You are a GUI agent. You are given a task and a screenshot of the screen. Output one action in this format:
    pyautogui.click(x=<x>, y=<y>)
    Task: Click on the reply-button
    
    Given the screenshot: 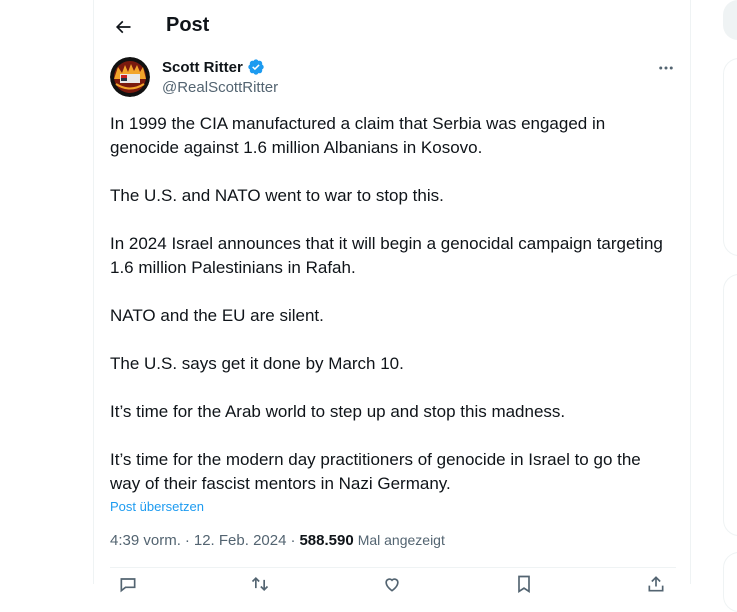 What is the action you would take?
    pyautogui.click(x=128, y=584)
    